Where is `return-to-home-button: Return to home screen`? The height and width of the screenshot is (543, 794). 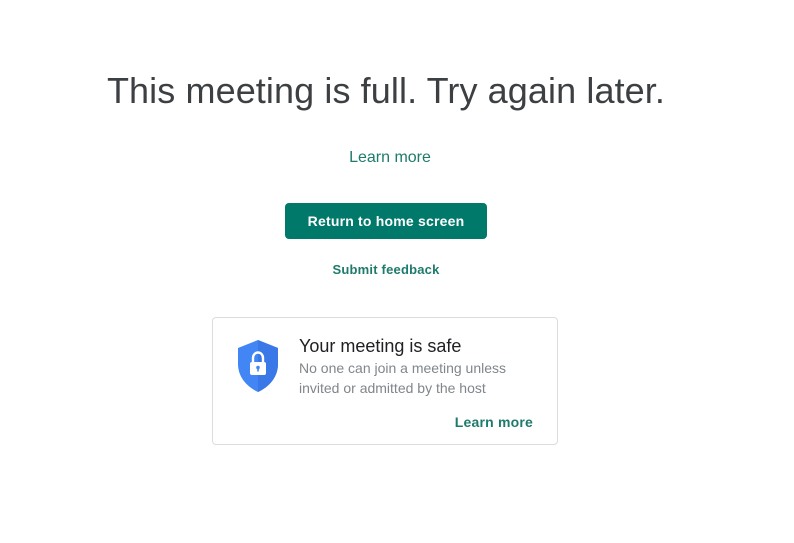
return-to-home-button: Return to home screen is located at coordinates (386, 221).